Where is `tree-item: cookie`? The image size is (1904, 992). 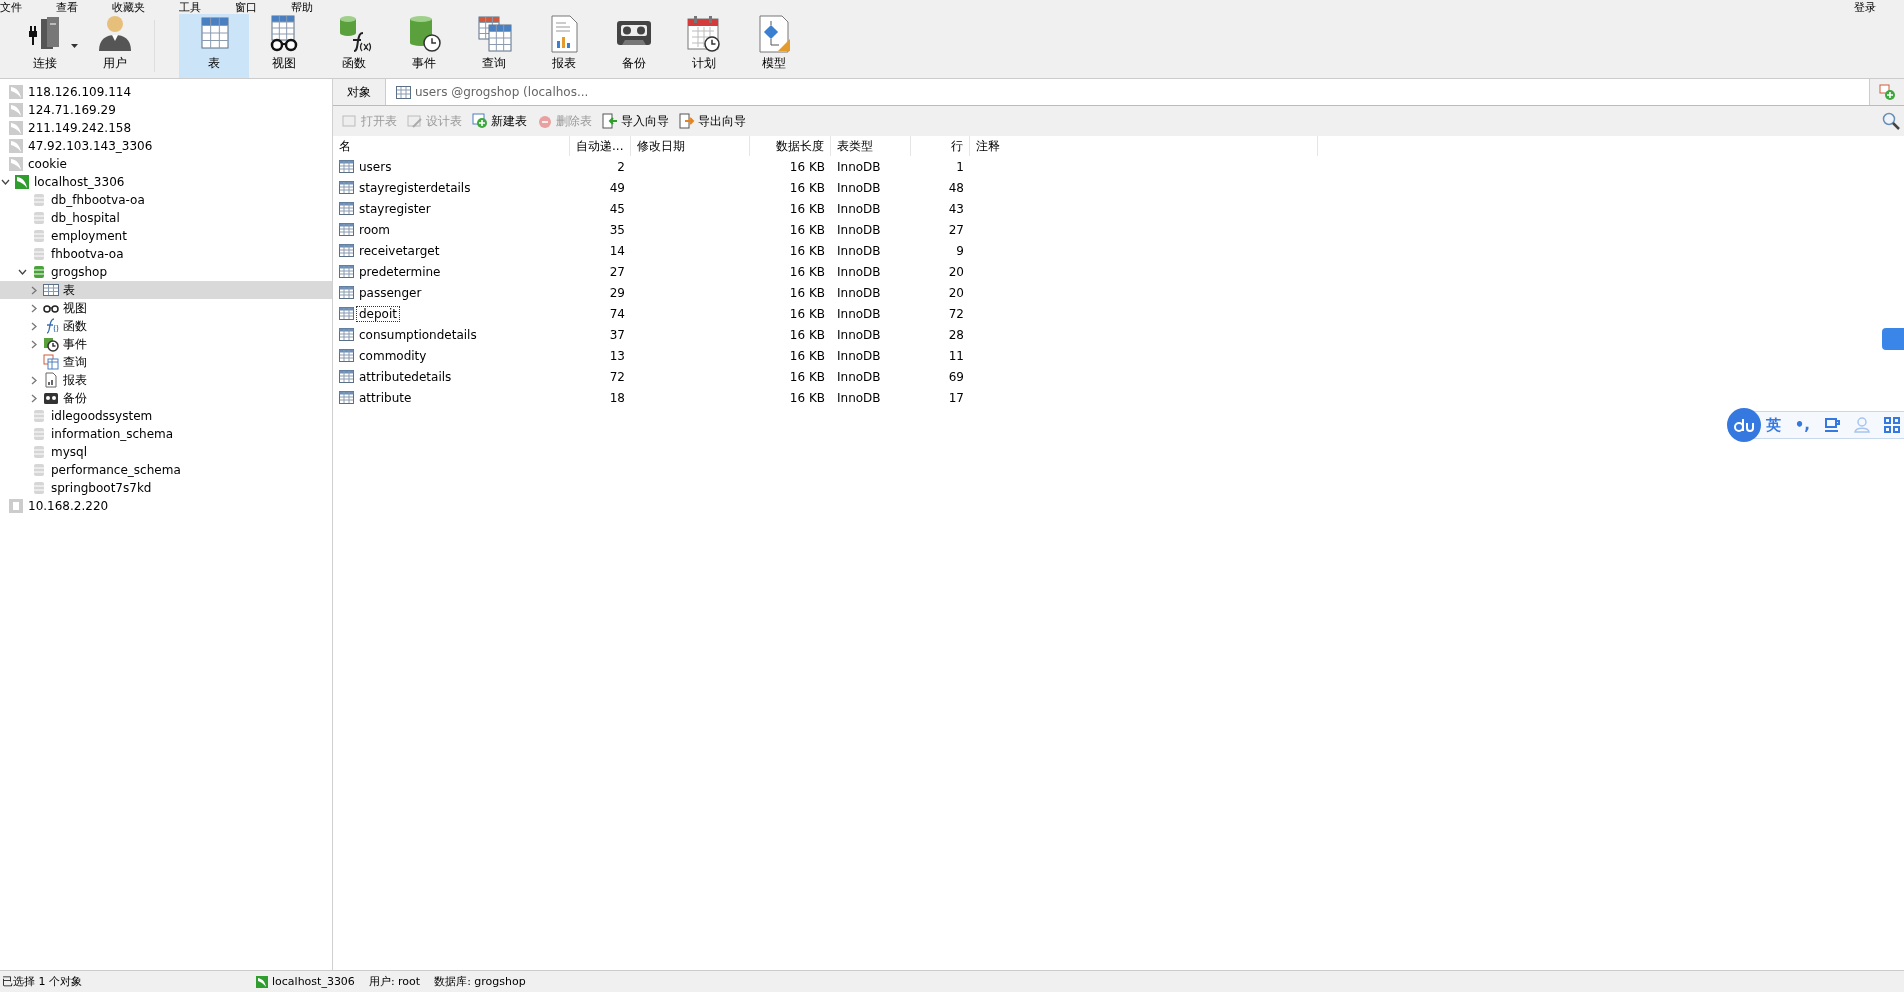
tree-item: cookie is located at coordinates (47, 164).